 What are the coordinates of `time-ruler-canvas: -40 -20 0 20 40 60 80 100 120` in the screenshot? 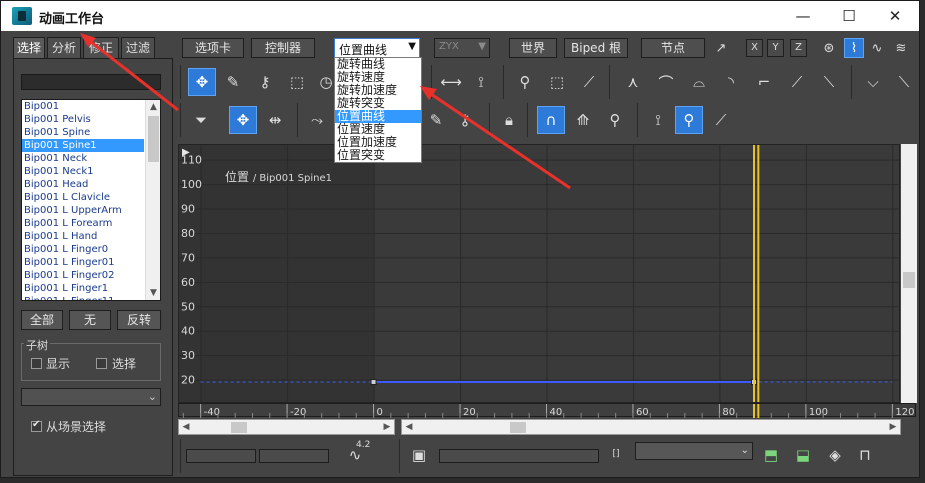 It's located at (548, 411).